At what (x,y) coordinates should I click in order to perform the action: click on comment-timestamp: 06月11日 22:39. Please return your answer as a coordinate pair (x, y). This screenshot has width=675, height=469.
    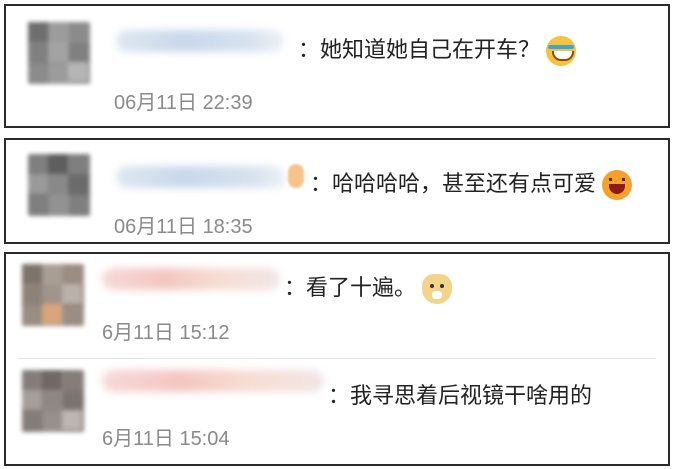
    Looking at the image, I should click on (183, 103).